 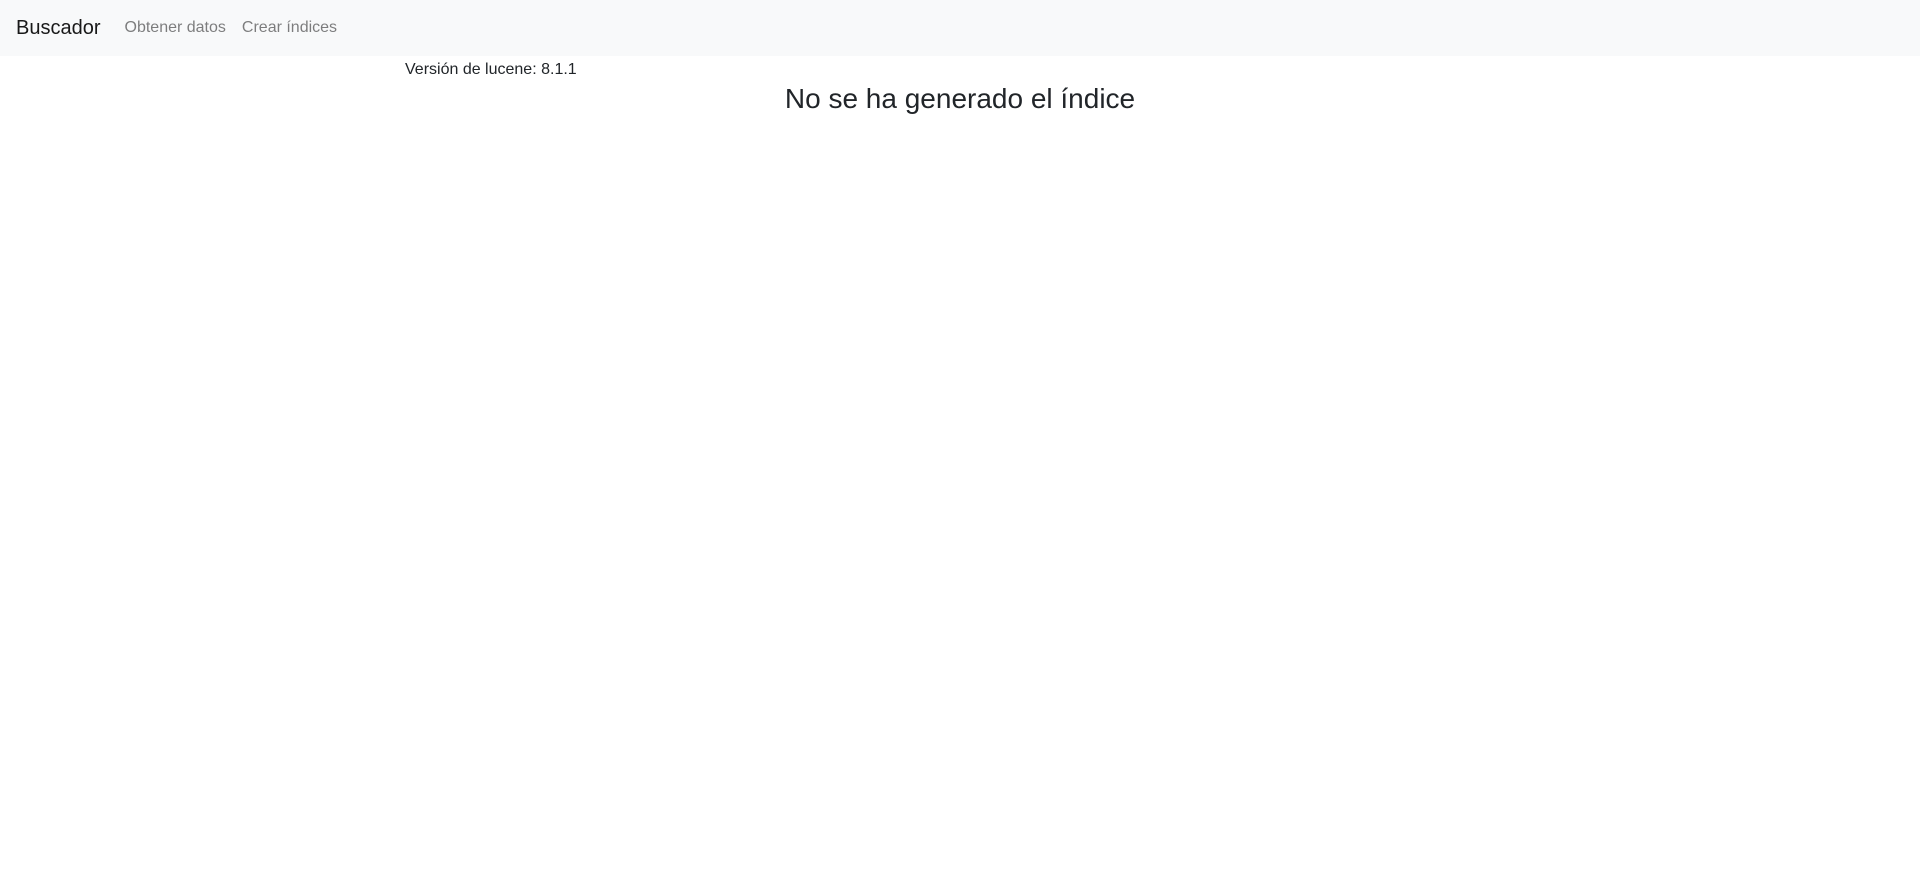 I want to click on page-title: No se ha generado el índice, so click(x=960, y=98).